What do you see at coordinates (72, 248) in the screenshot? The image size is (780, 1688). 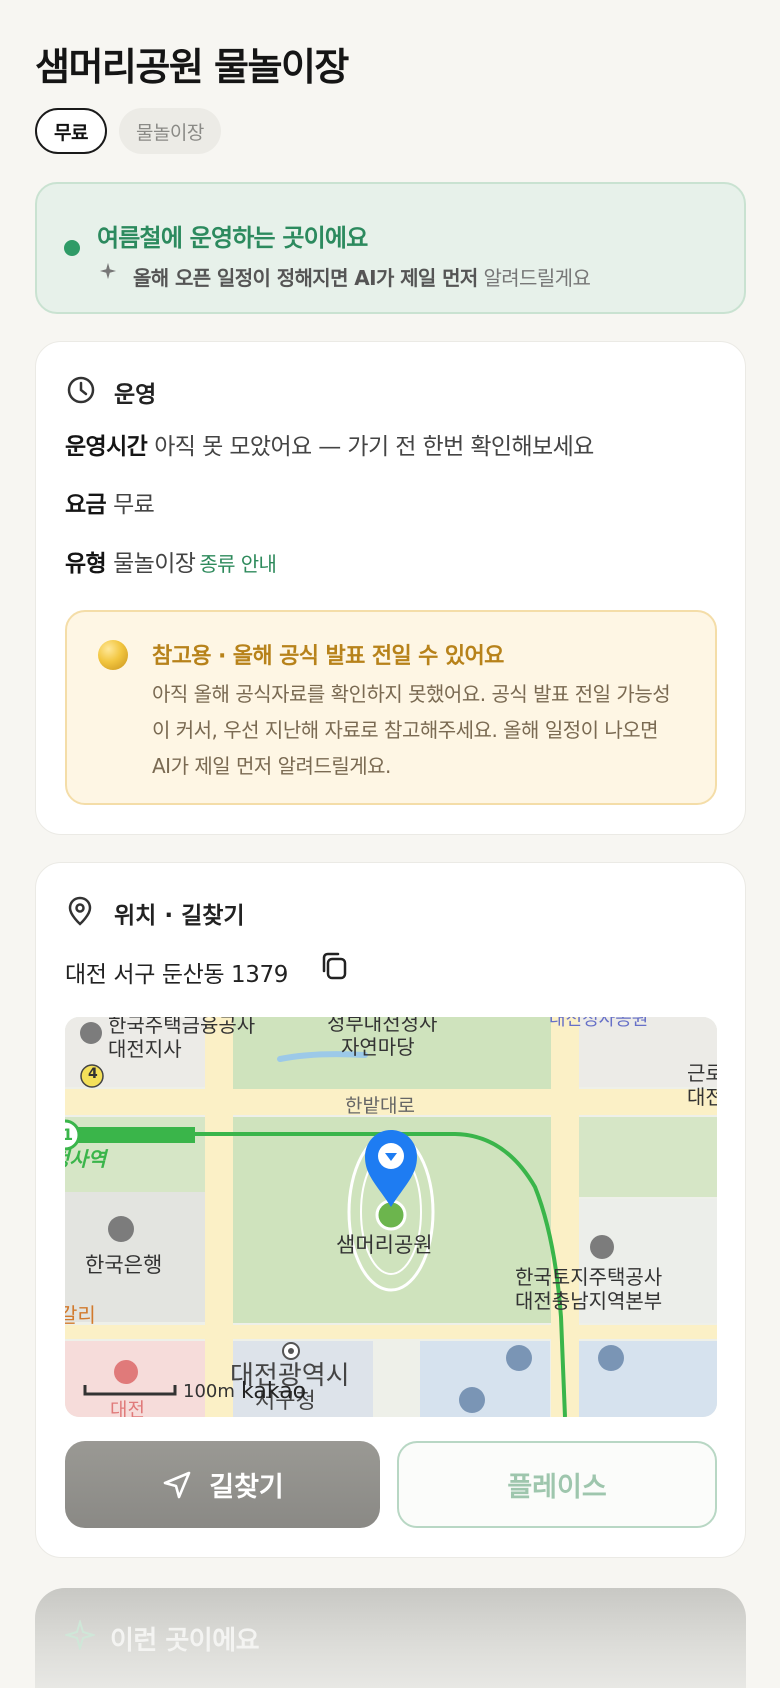 I see `status-dot` at bounding box center [72, 248].